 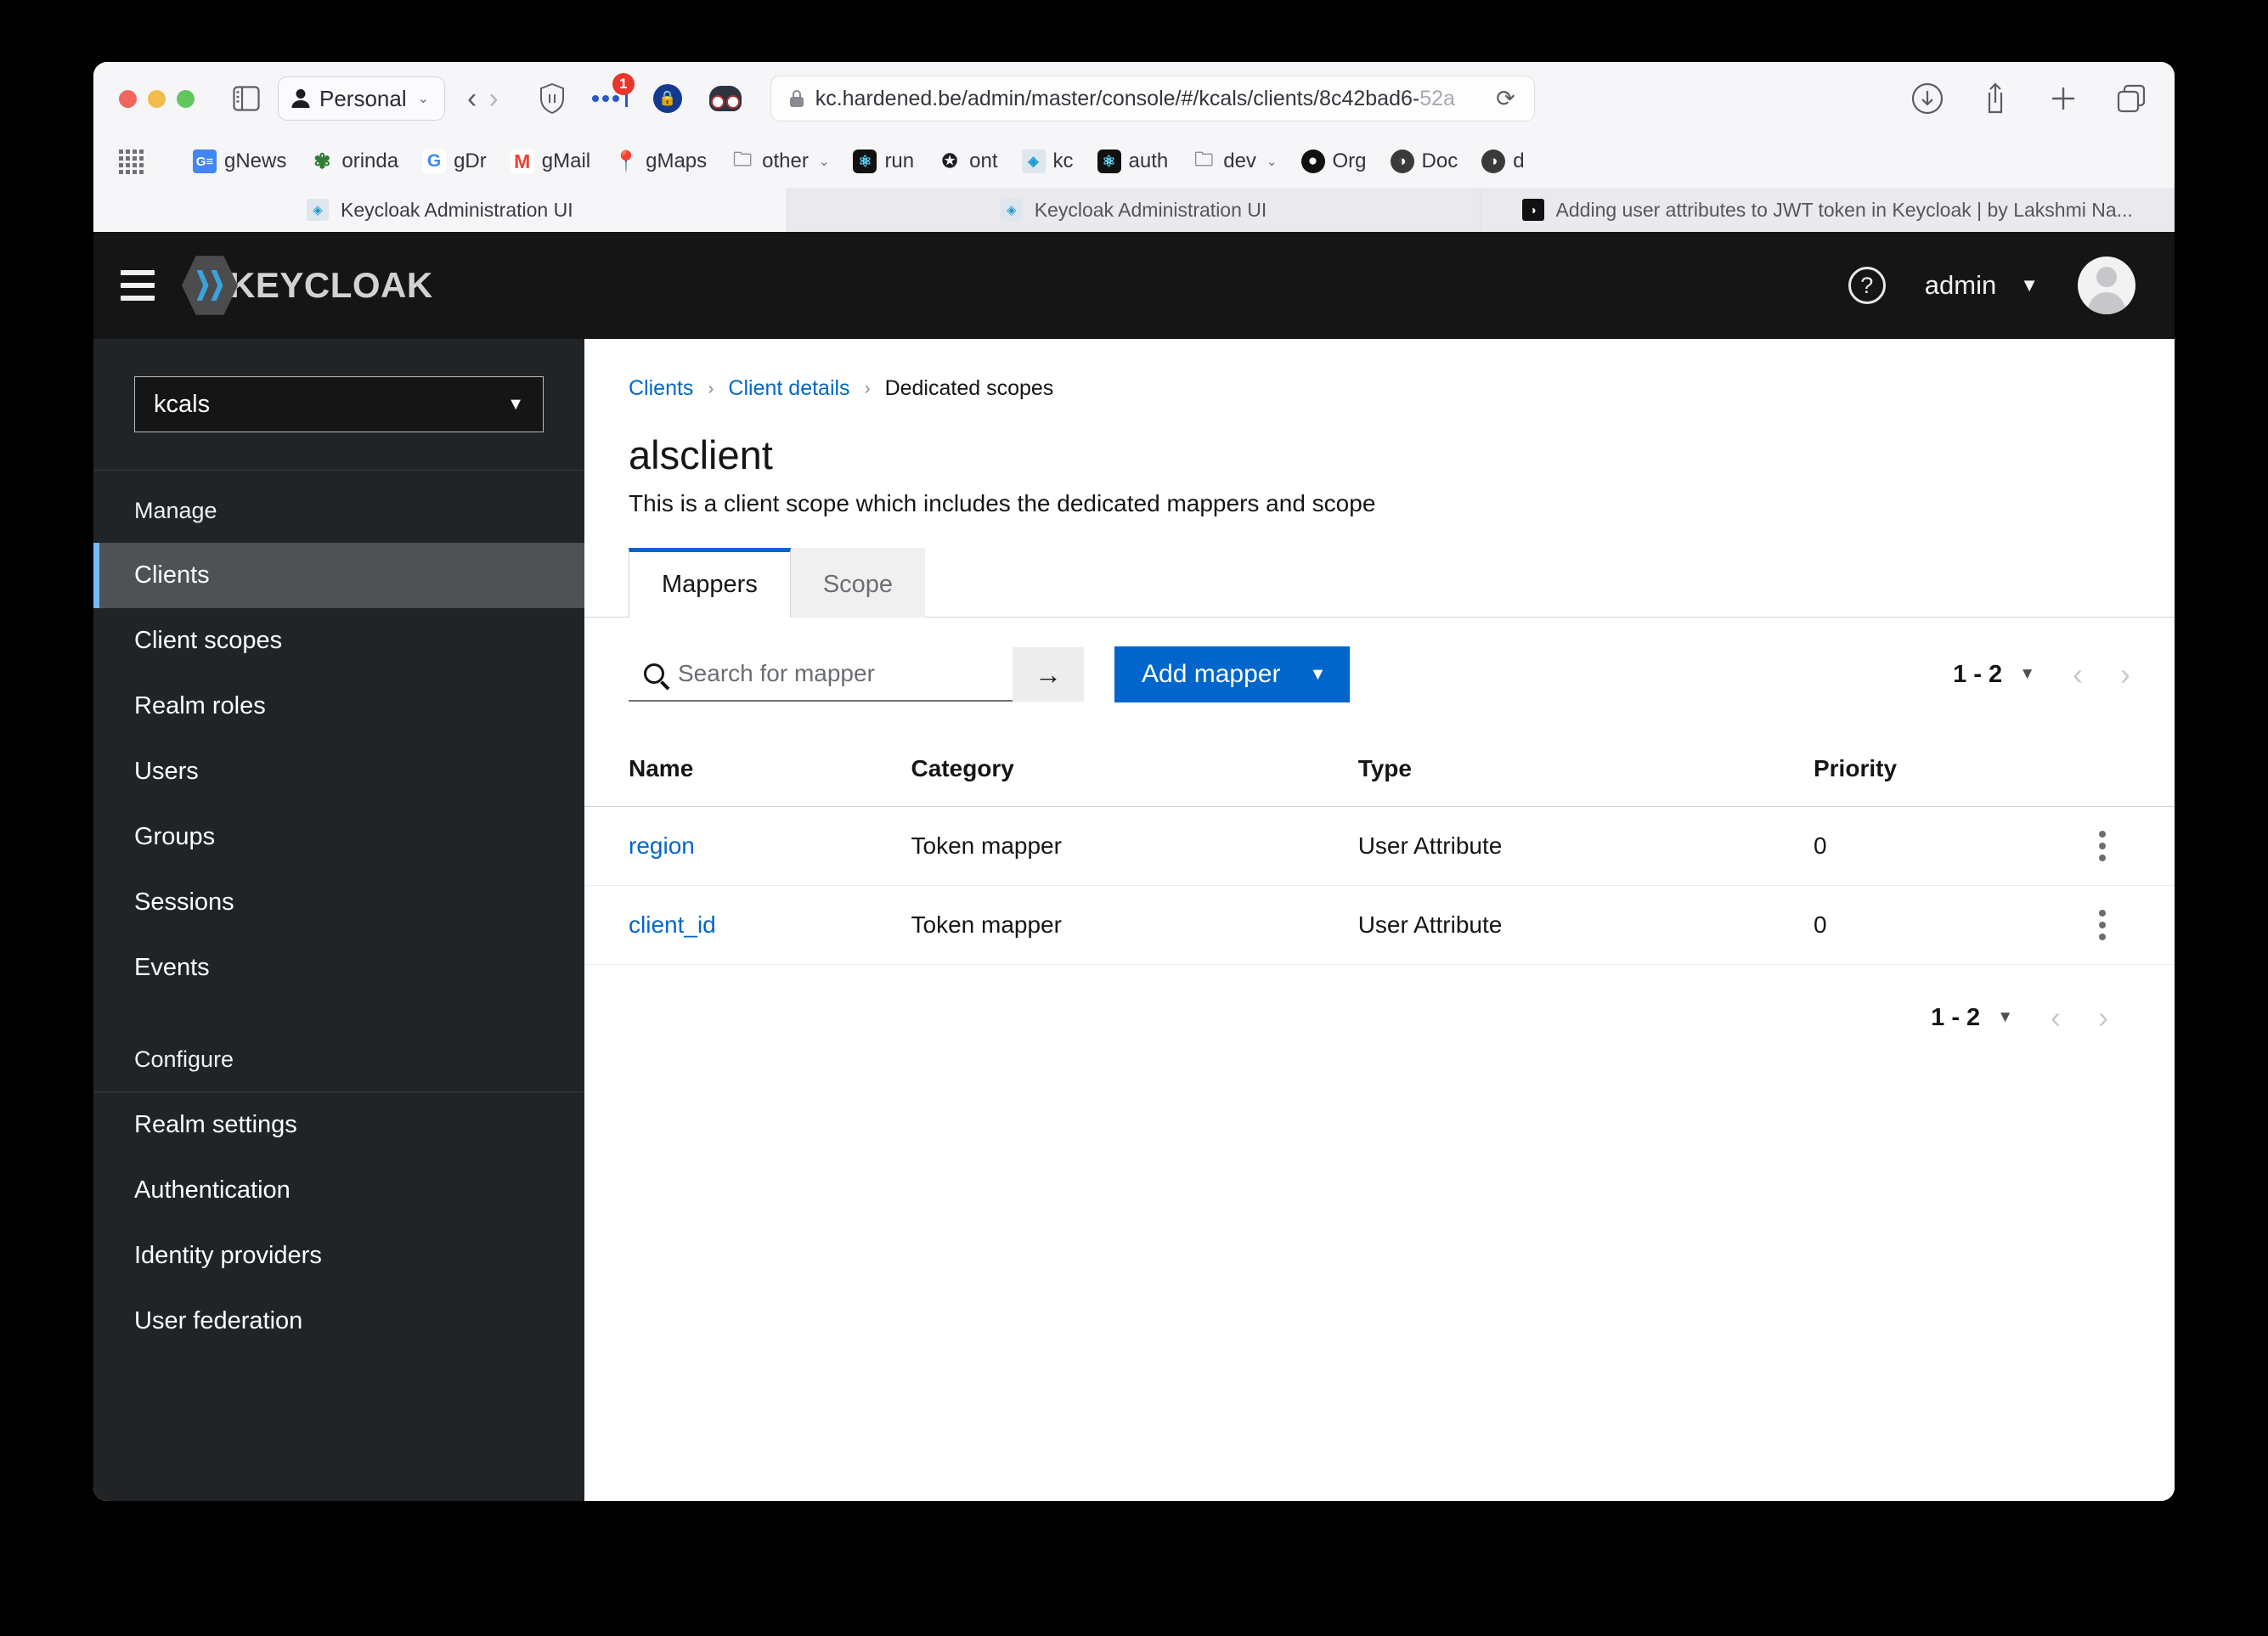 What do you see at coordinates (865, 161) in the screenshot?
I see `react-icon: ⚛` at bounding box center [865, 161].